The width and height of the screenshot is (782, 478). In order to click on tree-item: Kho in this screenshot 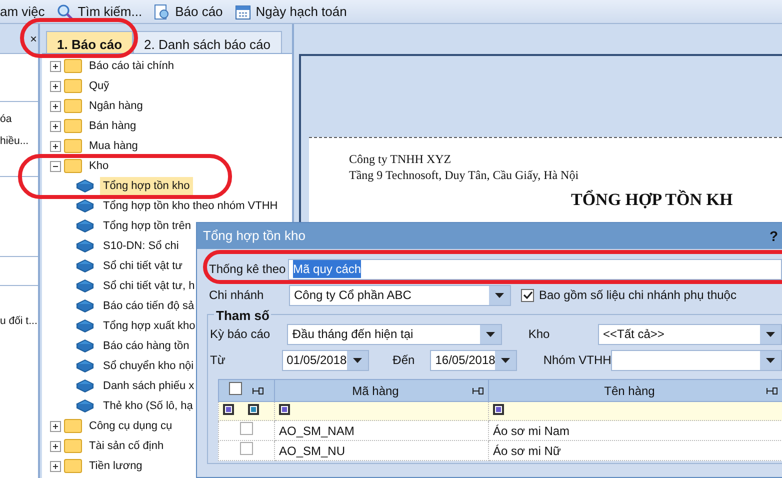, I will do `click(99, 166)`.